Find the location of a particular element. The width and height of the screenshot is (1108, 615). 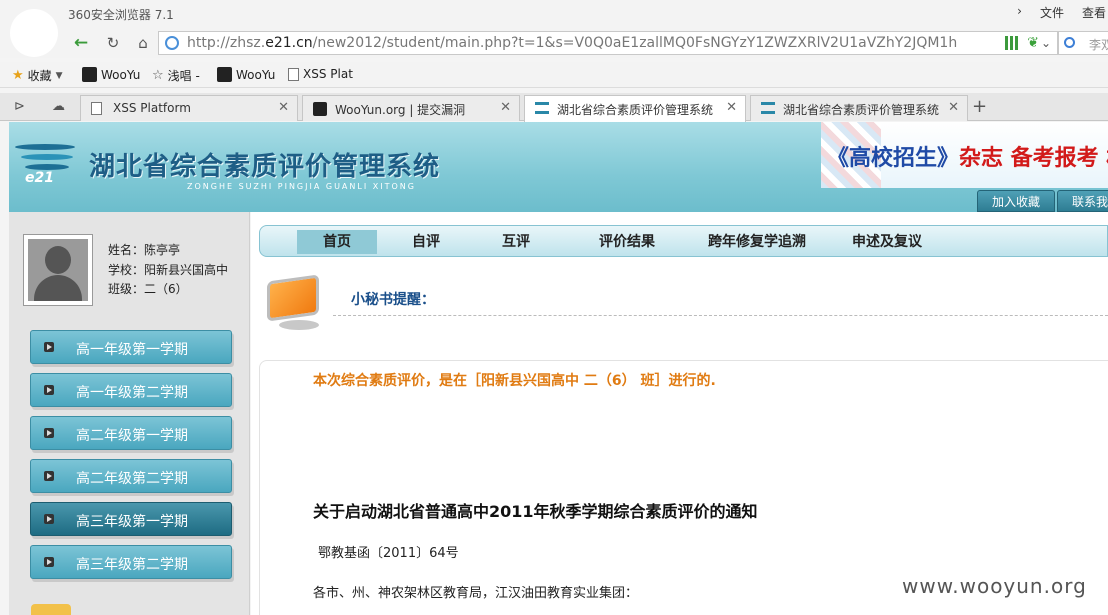

term-g1-s1: 高一年级第一学期 is located at coordinates (131, 347).